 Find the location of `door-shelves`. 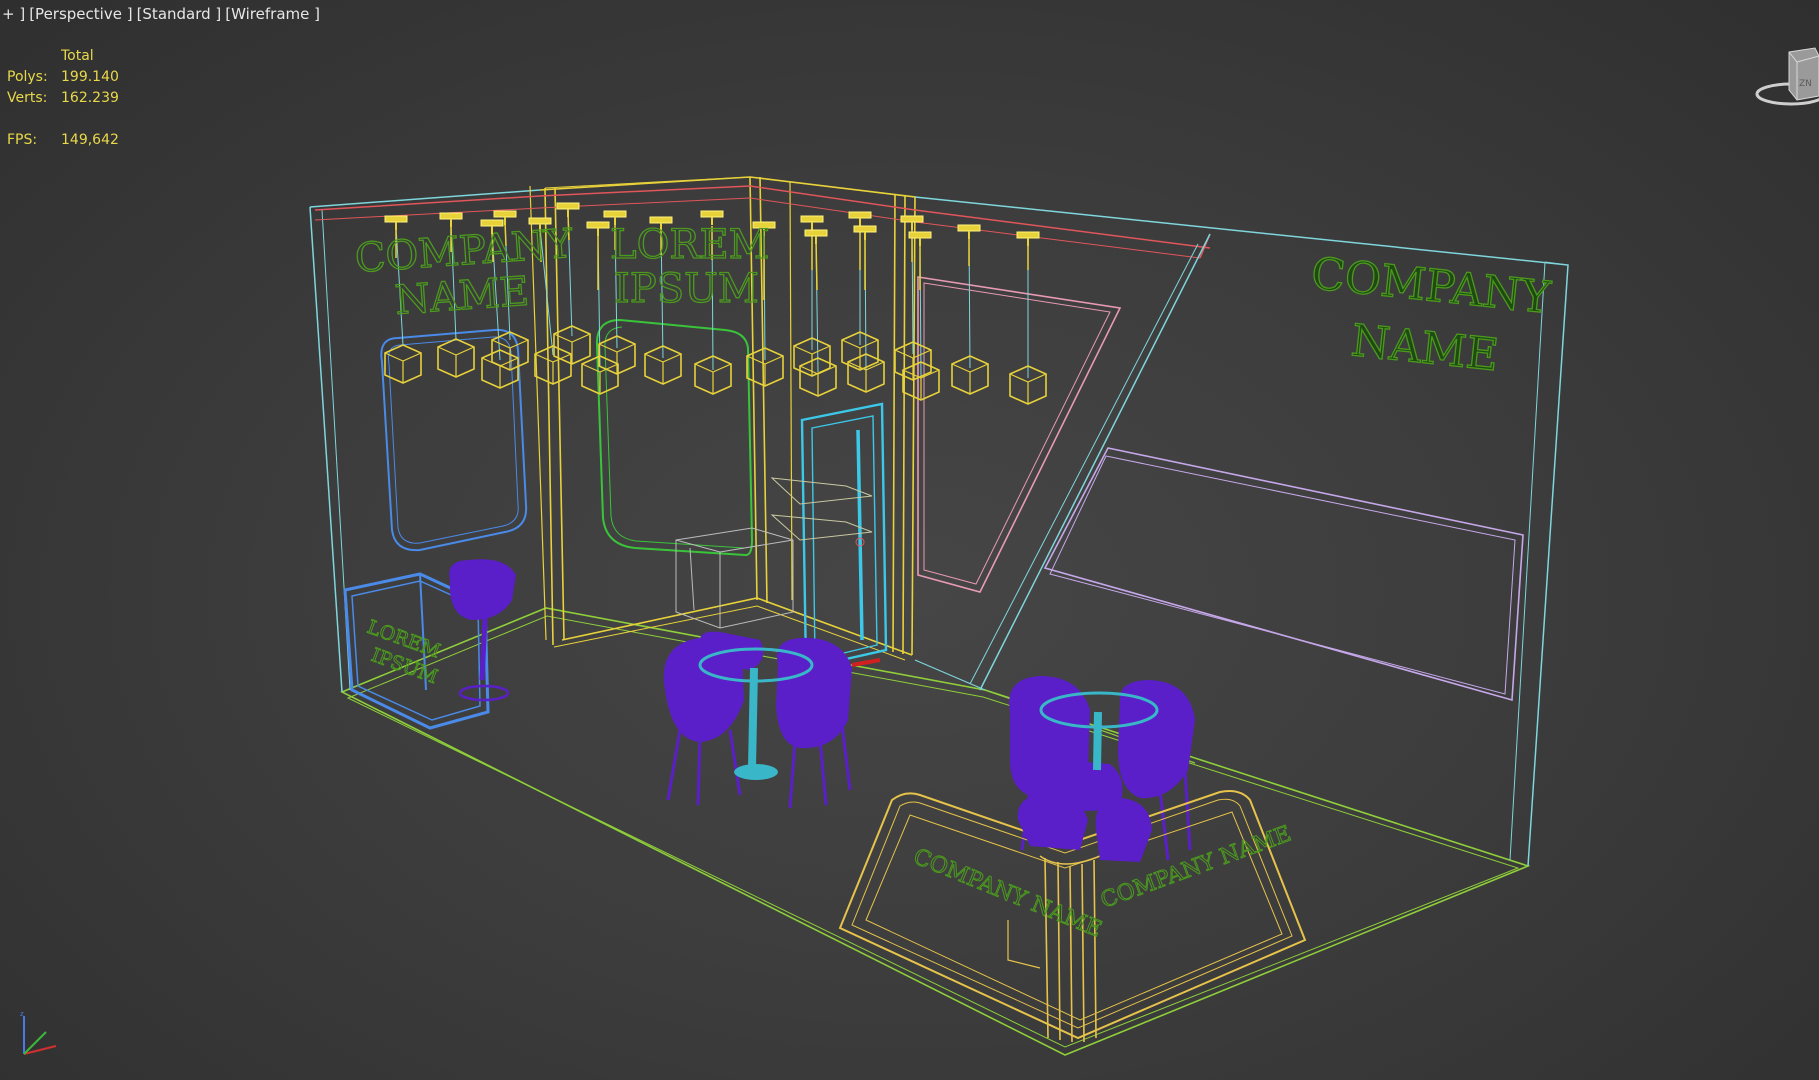

door-shelves is located at coordinates (821, 512).